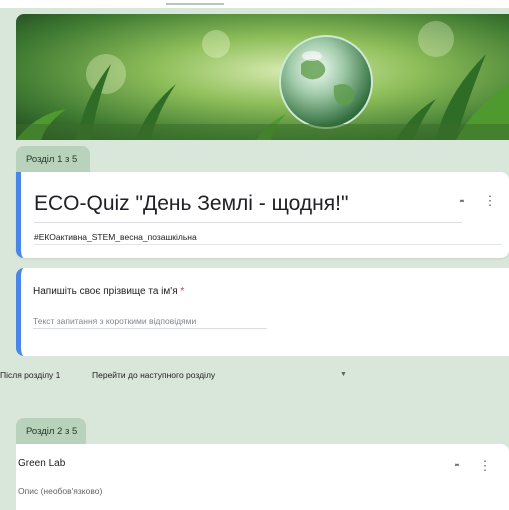  I want to click on question-title-text: Напишіть своє прізвище та ім'я, so click(105, 291).